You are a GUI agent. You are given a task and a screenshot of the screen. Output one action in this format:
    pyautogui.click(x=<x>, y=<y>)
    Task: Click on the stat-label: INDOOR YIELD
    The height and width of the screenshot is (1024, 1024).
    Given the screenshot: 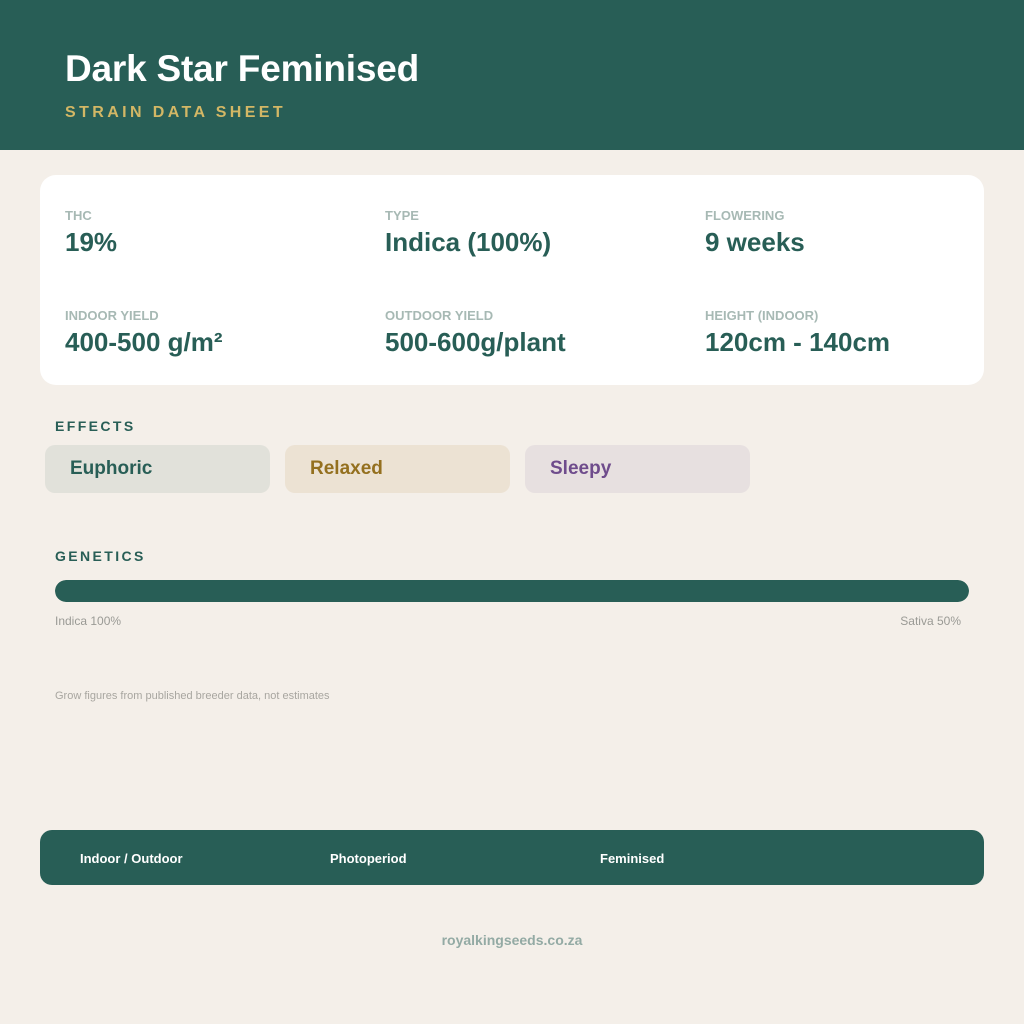 What is the action you would take?
    pyautogui.click(x=112, y=315)
    